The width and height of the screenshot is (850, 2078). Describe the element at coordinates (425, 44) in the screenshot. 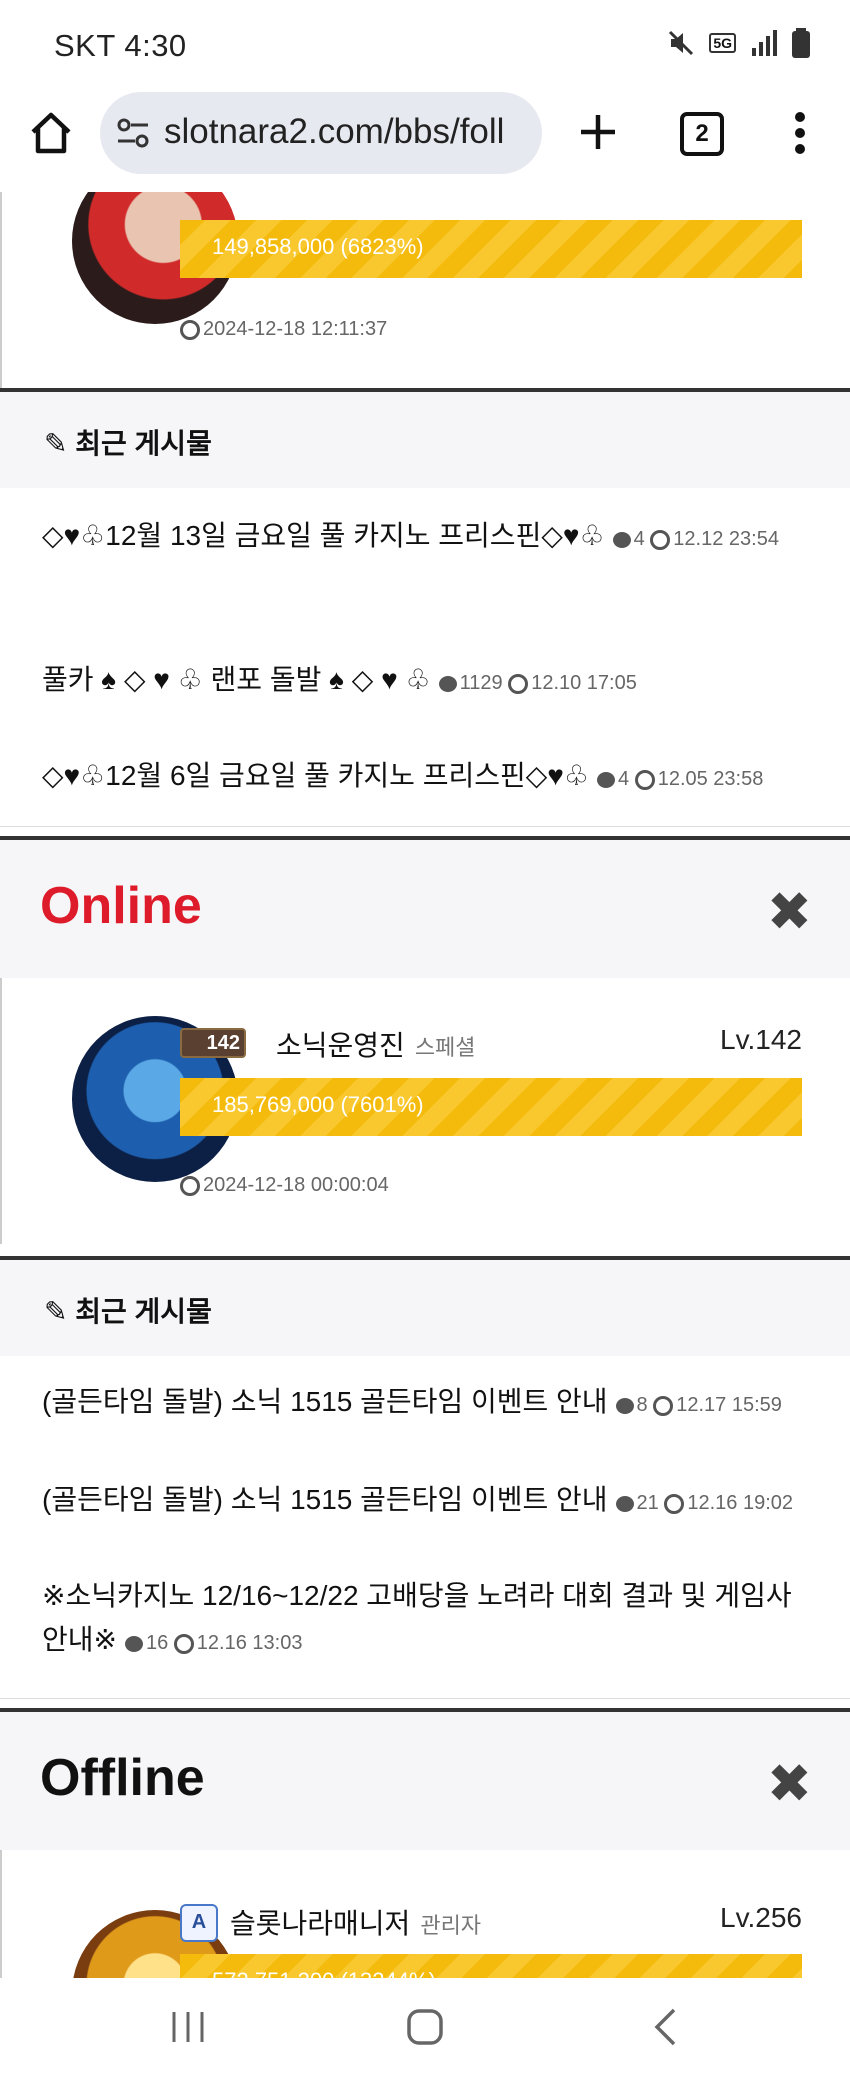

I see `status-bar: SKT 4:30 5G` at that location.